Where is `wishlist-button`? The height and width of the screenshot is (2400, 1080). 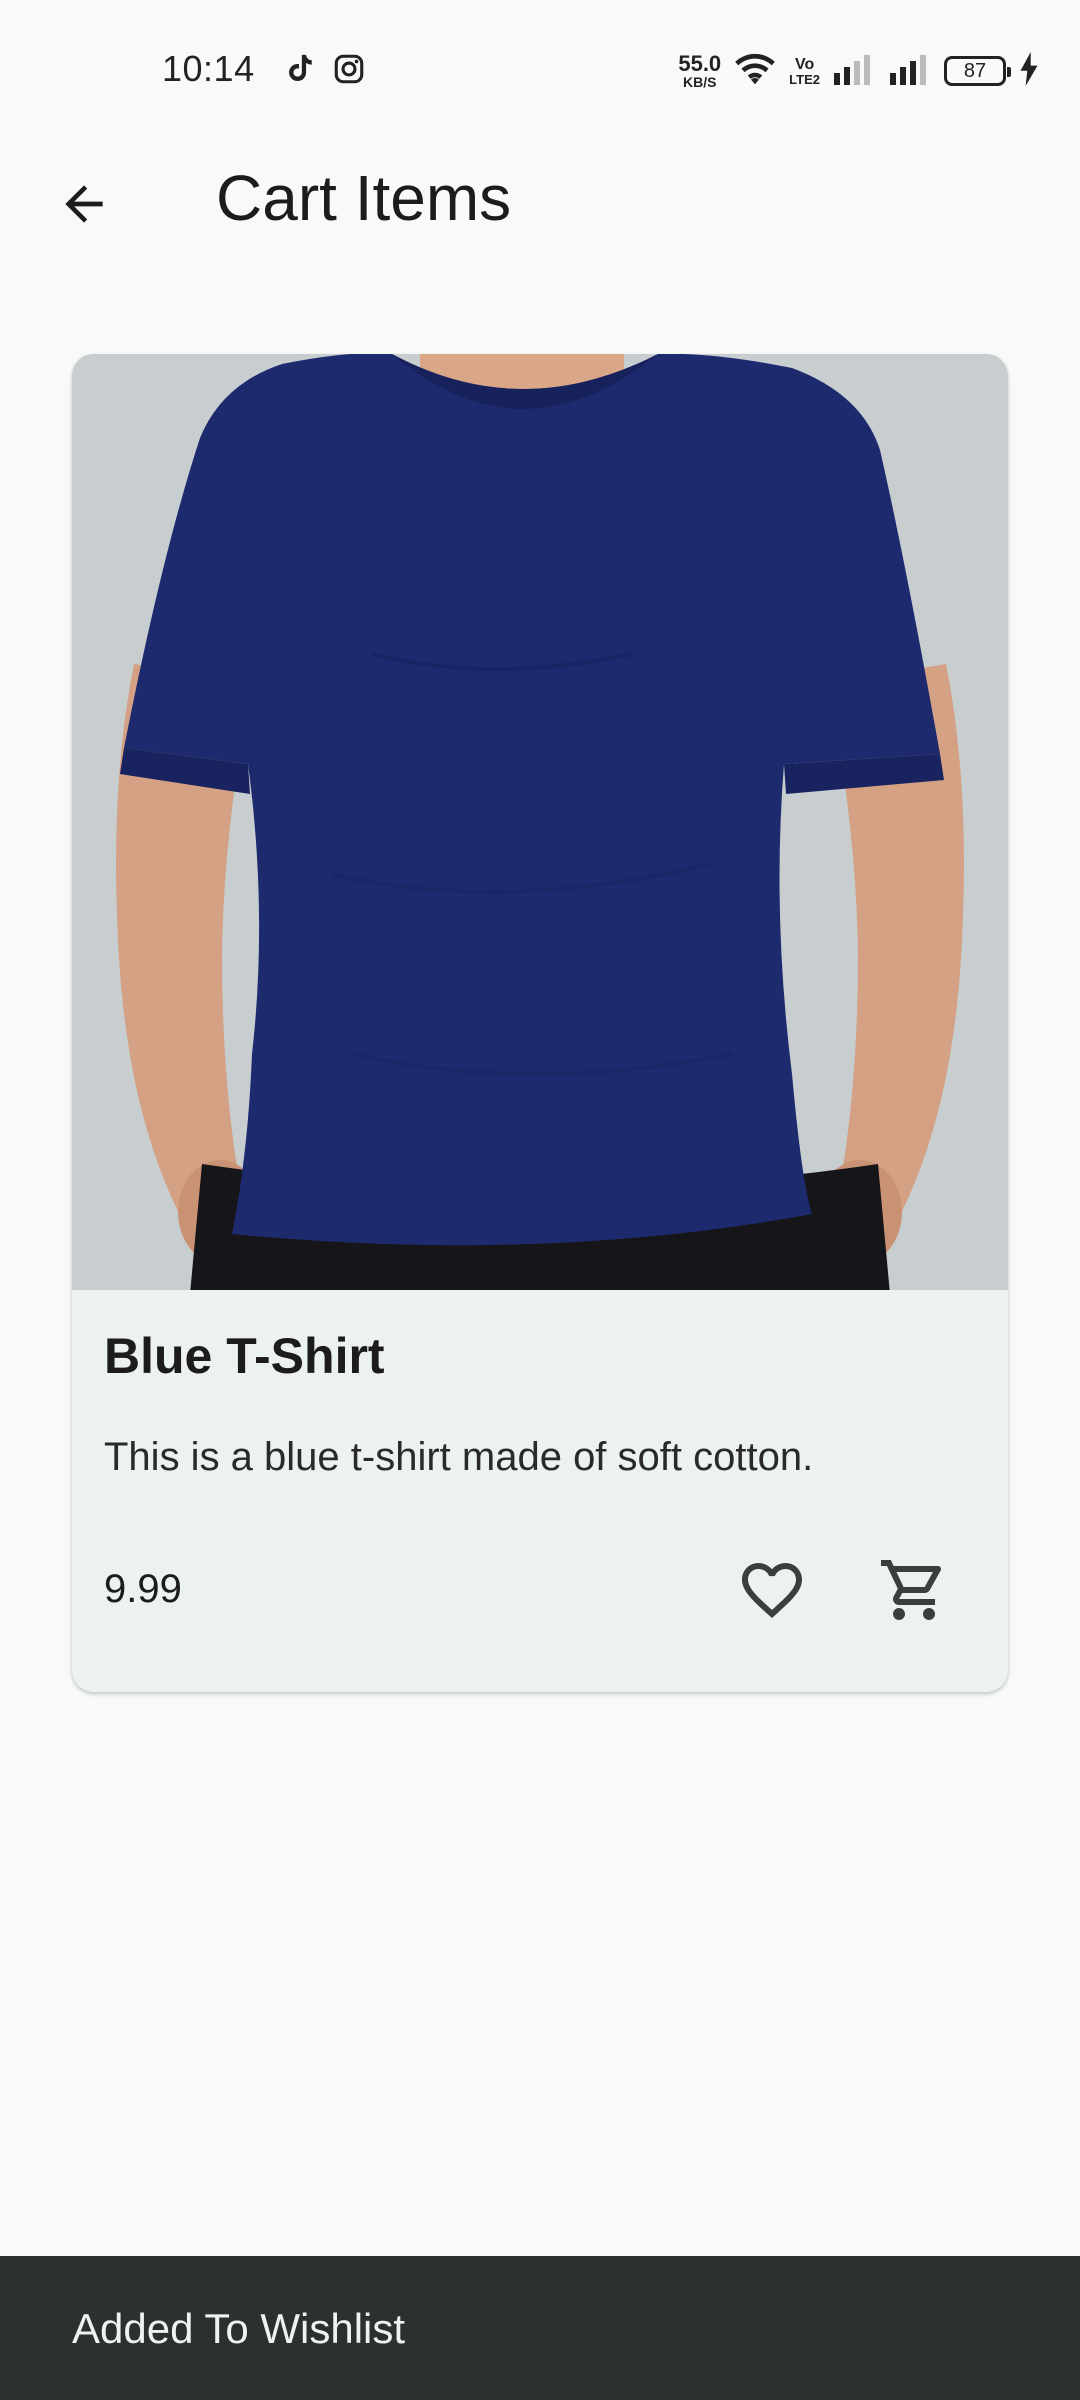 wishlist-button is located at coordinates (772, 1590).